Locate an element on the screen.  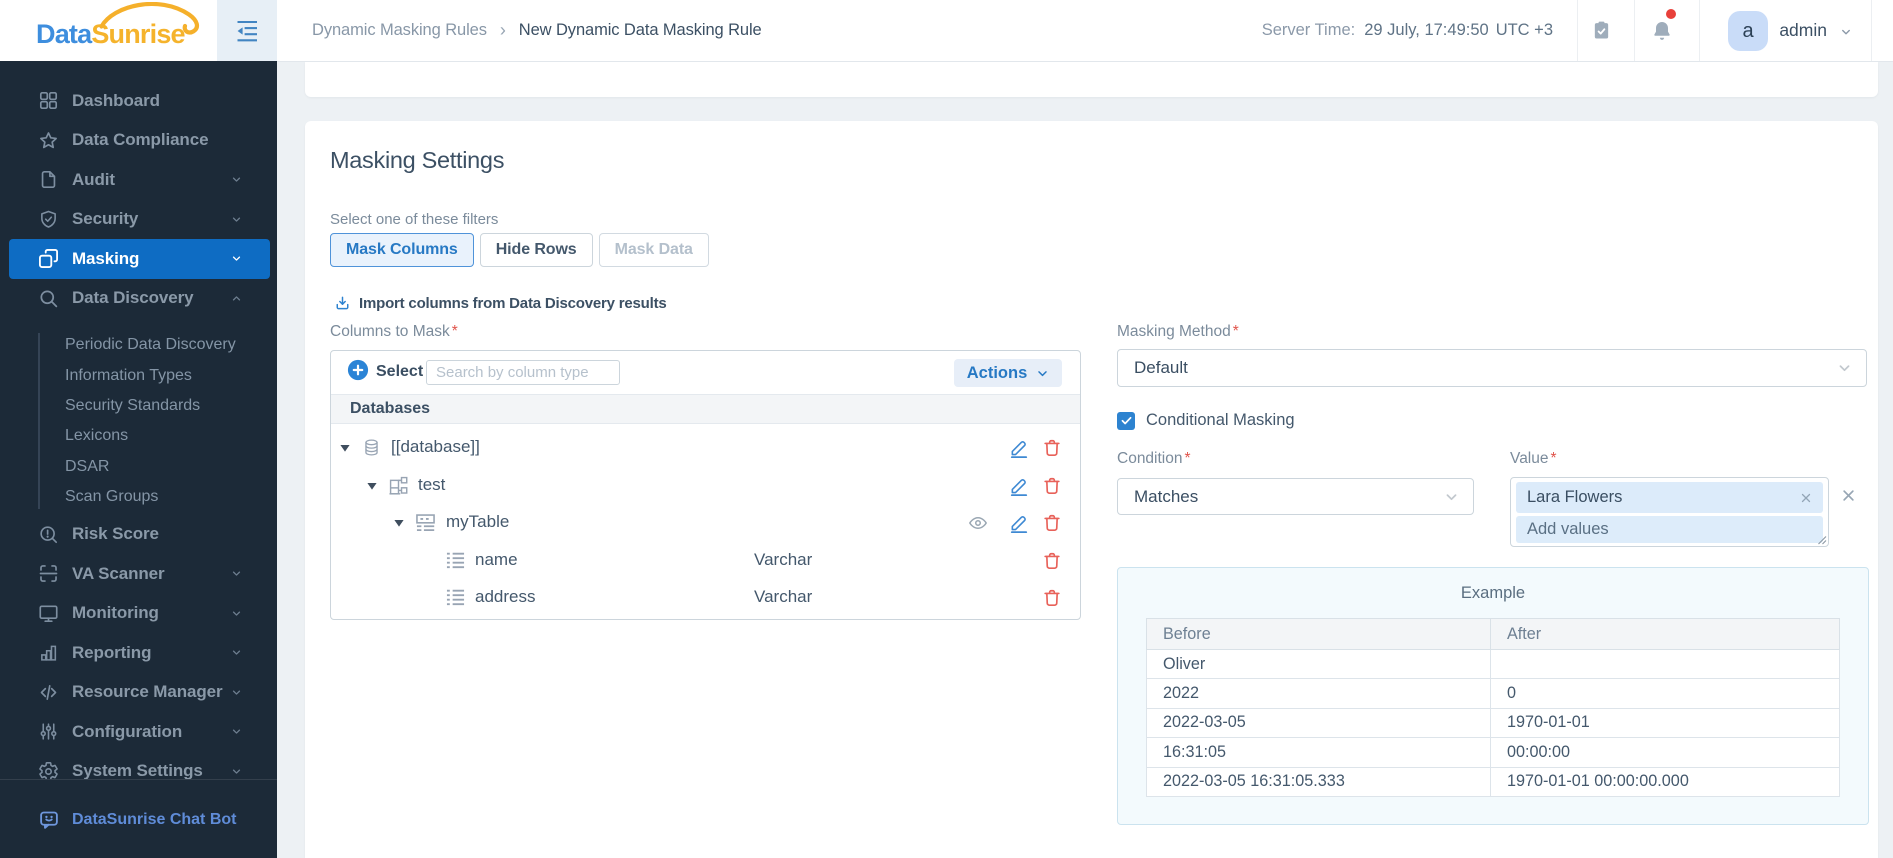
tree-row-column-address: address Varchar is located at coordinates (705, 598).